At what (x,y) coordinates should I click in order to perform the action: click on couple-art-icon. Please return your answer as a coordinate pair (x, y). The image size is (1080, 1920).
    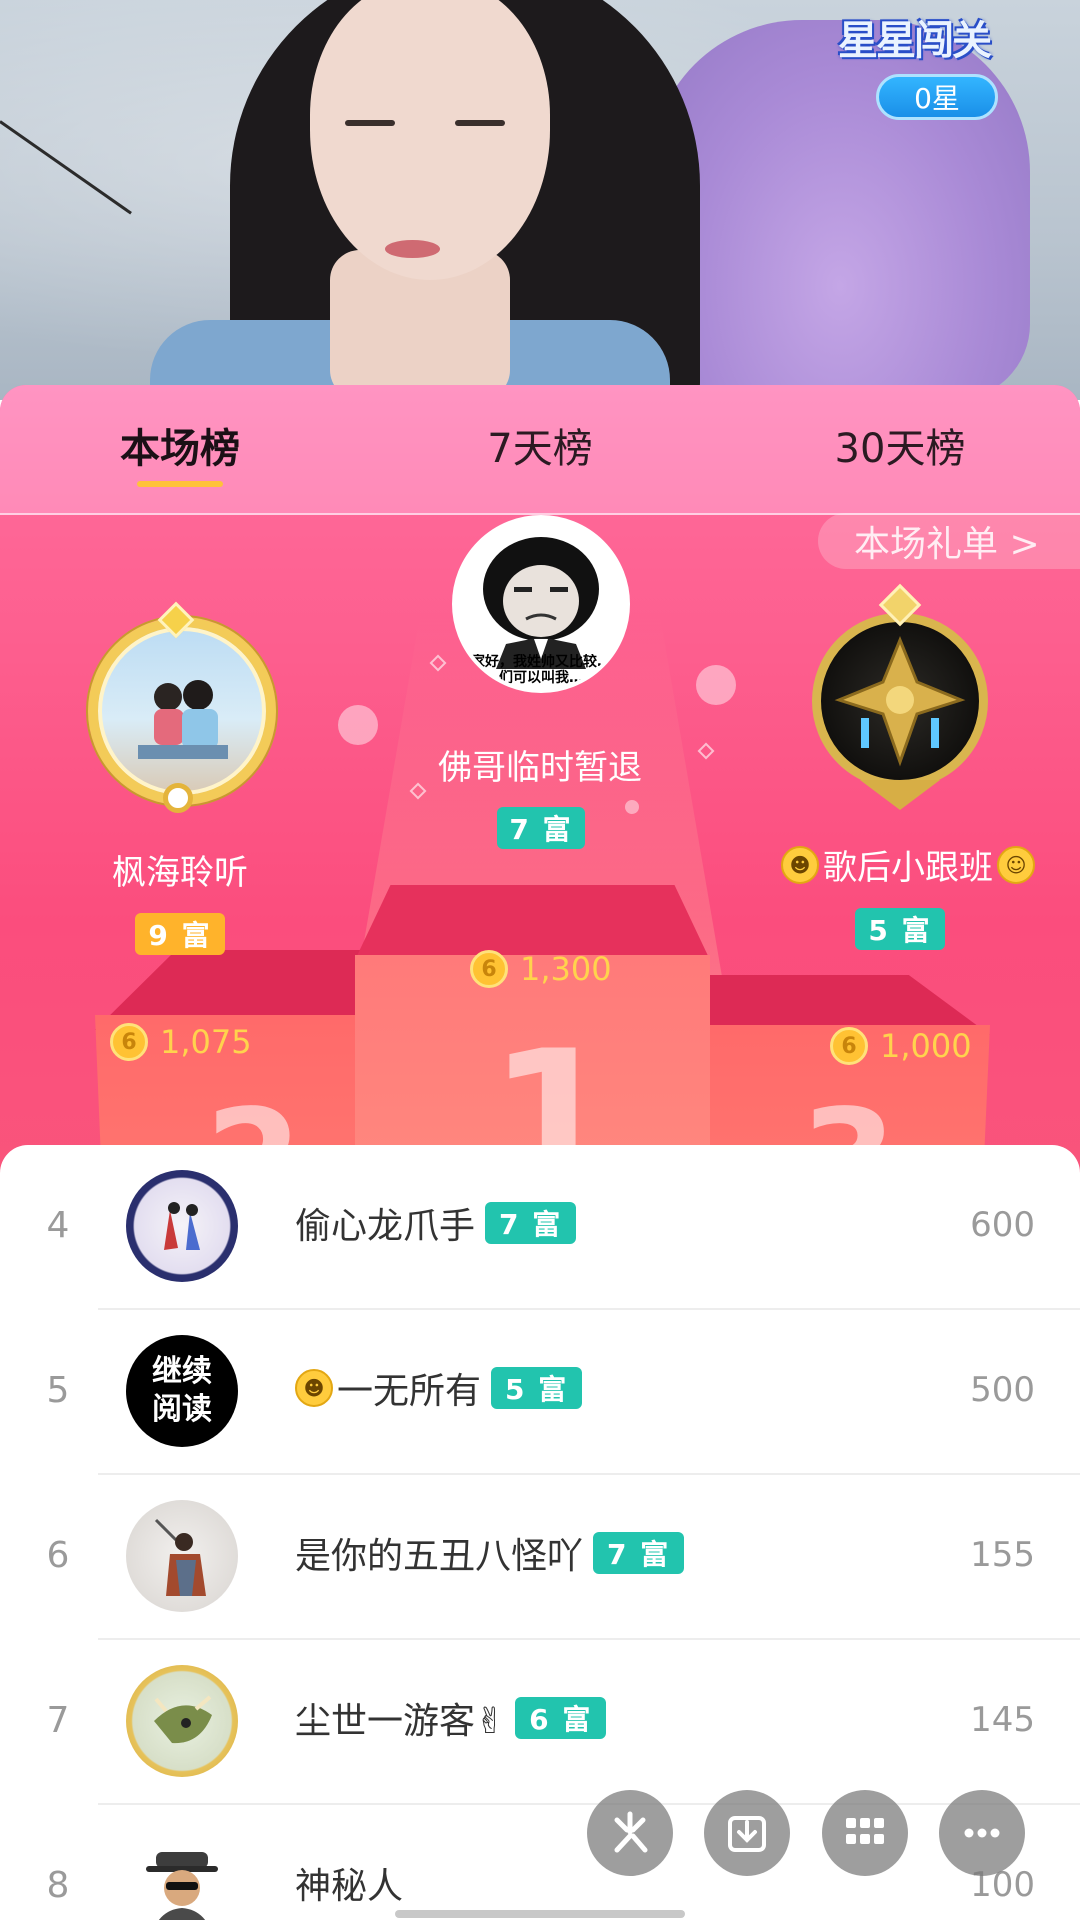
    Looking at the image, I should click on (182, 1226).